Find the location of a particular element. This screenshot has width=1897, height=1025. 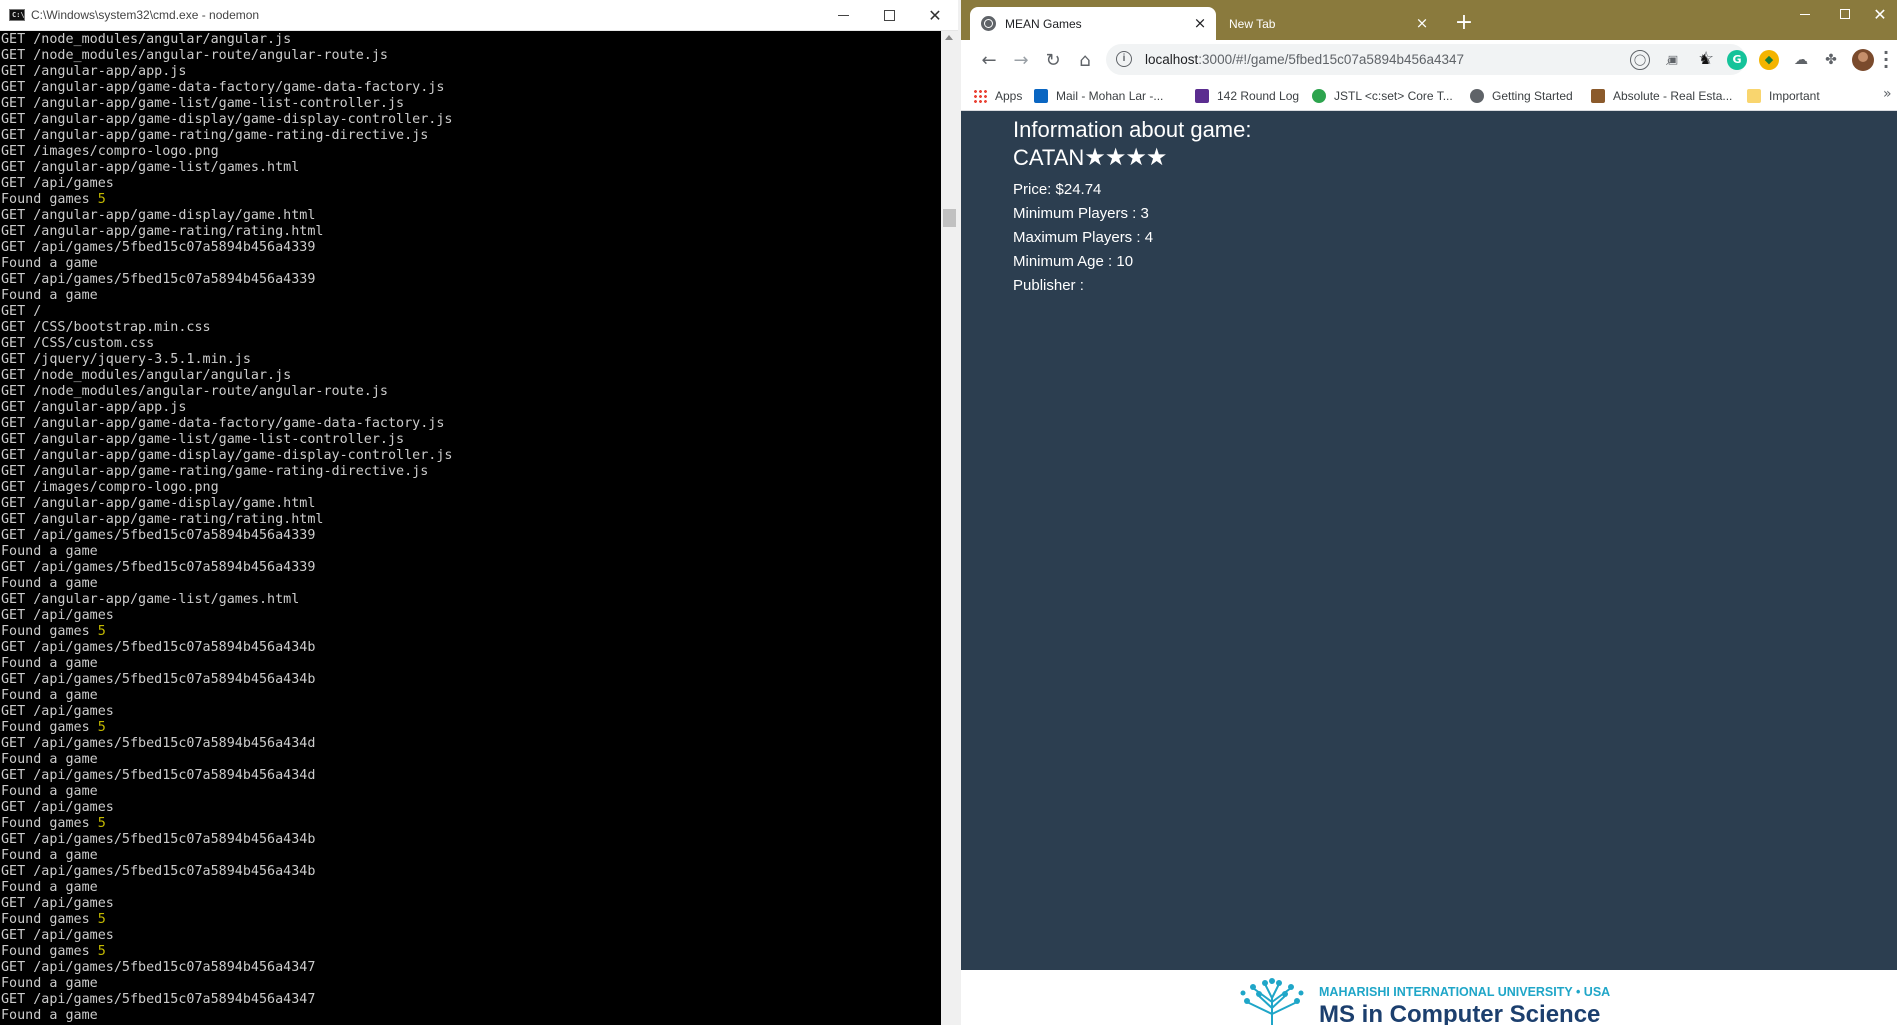

puzzle-icon: ✤ is located at coordinates (1831, 60).